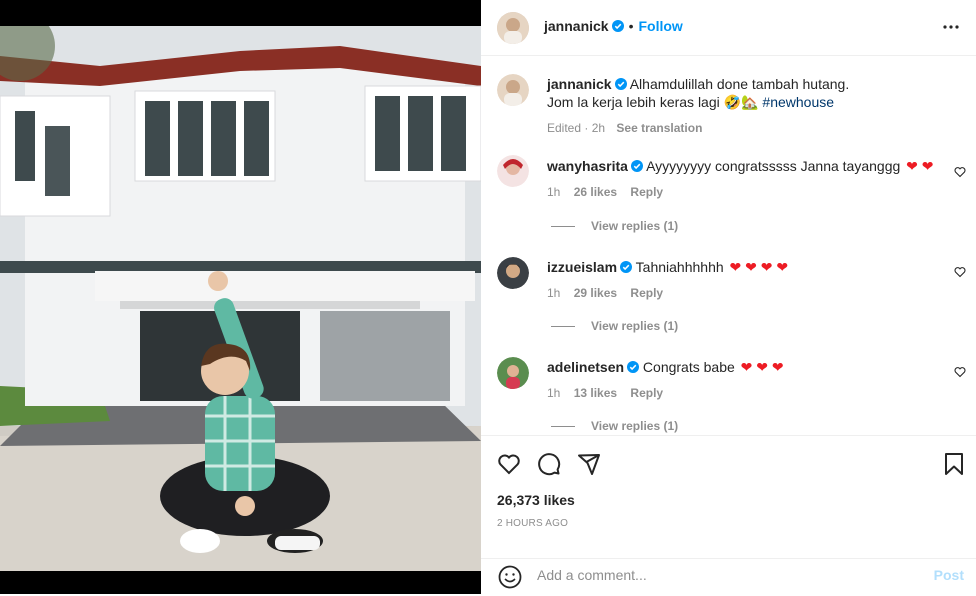 The width and height of the screenshot is (976, 596). I want to click on comment-username: adelinetsen, so click(585, 367).